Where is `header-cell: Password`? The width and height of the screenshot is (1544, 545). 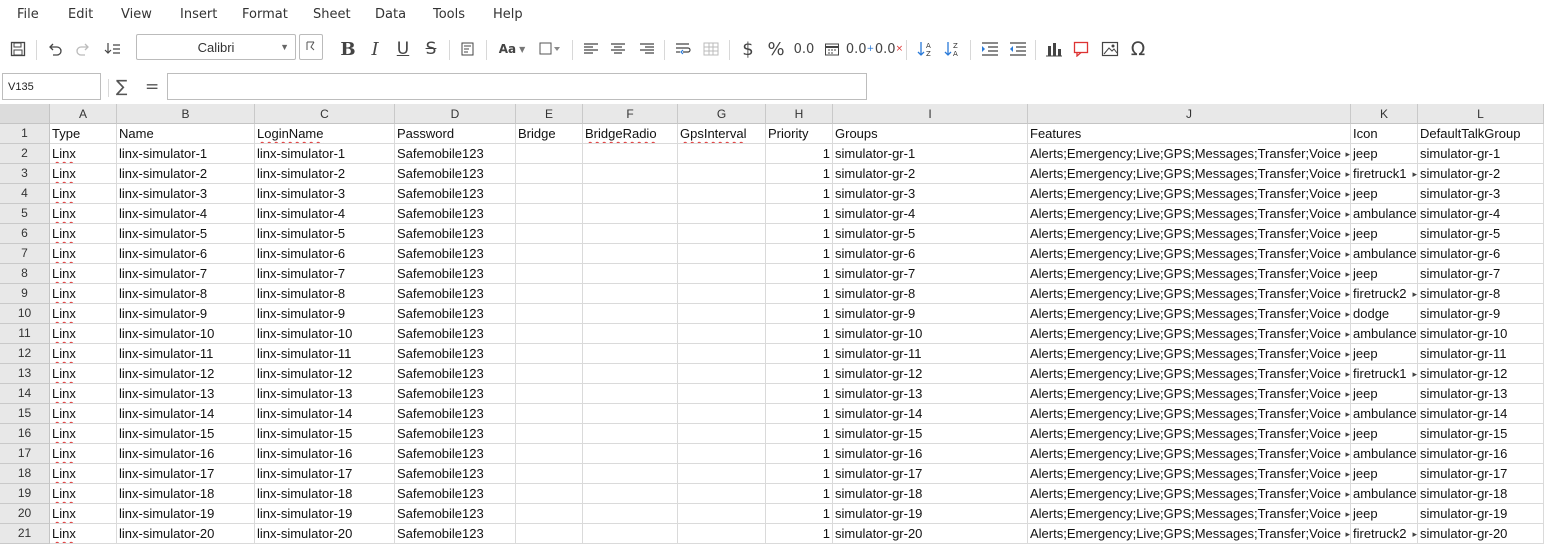
header-cell: Password is located at coordinates (455, 134).